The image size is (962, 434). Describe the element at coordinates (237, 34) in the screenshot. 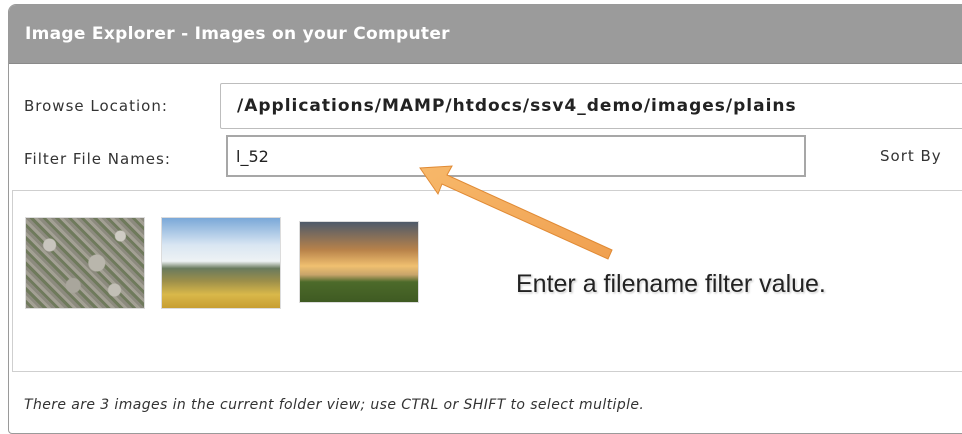

I see `window-title: Image Explorer - Images on your Computer` at that location.